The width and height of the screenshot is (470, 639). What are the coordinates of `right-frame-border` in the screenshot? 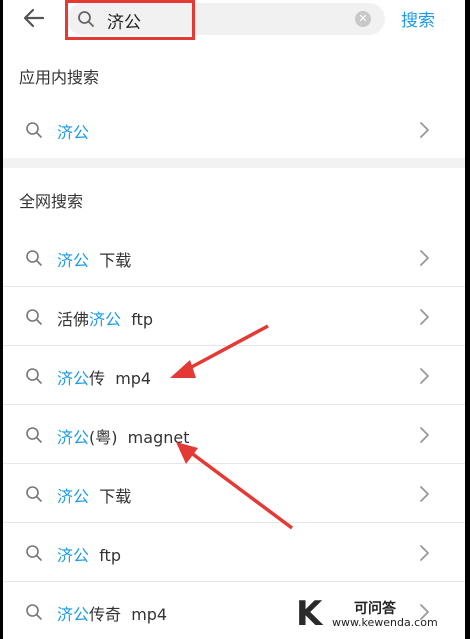 It's located at (467, 319).